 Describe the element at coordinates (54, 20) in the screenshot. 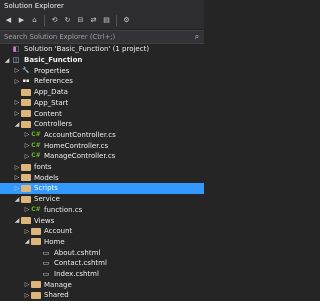

I see `history-icon: ⟲` at that location.